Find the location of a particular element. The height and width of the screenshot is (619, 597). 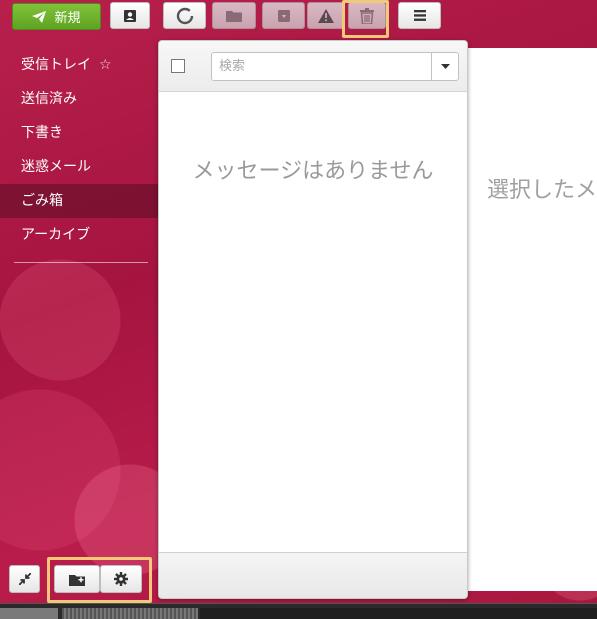

taskbar-strip is located at coordinates (298, 611).